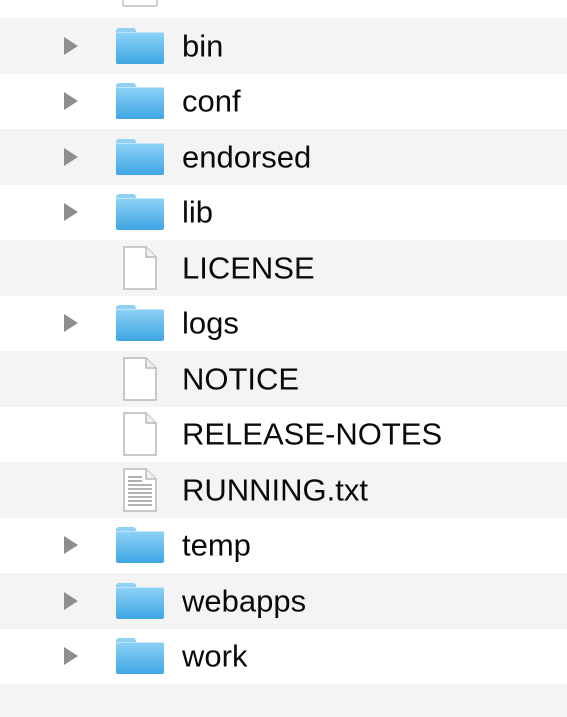 Image resolution: width=567 pixels, height=717 pixels. What do you see at coordinates (203, 46) in the screenshot?
I see `file-name: bin` at bounding box center [203, 46].